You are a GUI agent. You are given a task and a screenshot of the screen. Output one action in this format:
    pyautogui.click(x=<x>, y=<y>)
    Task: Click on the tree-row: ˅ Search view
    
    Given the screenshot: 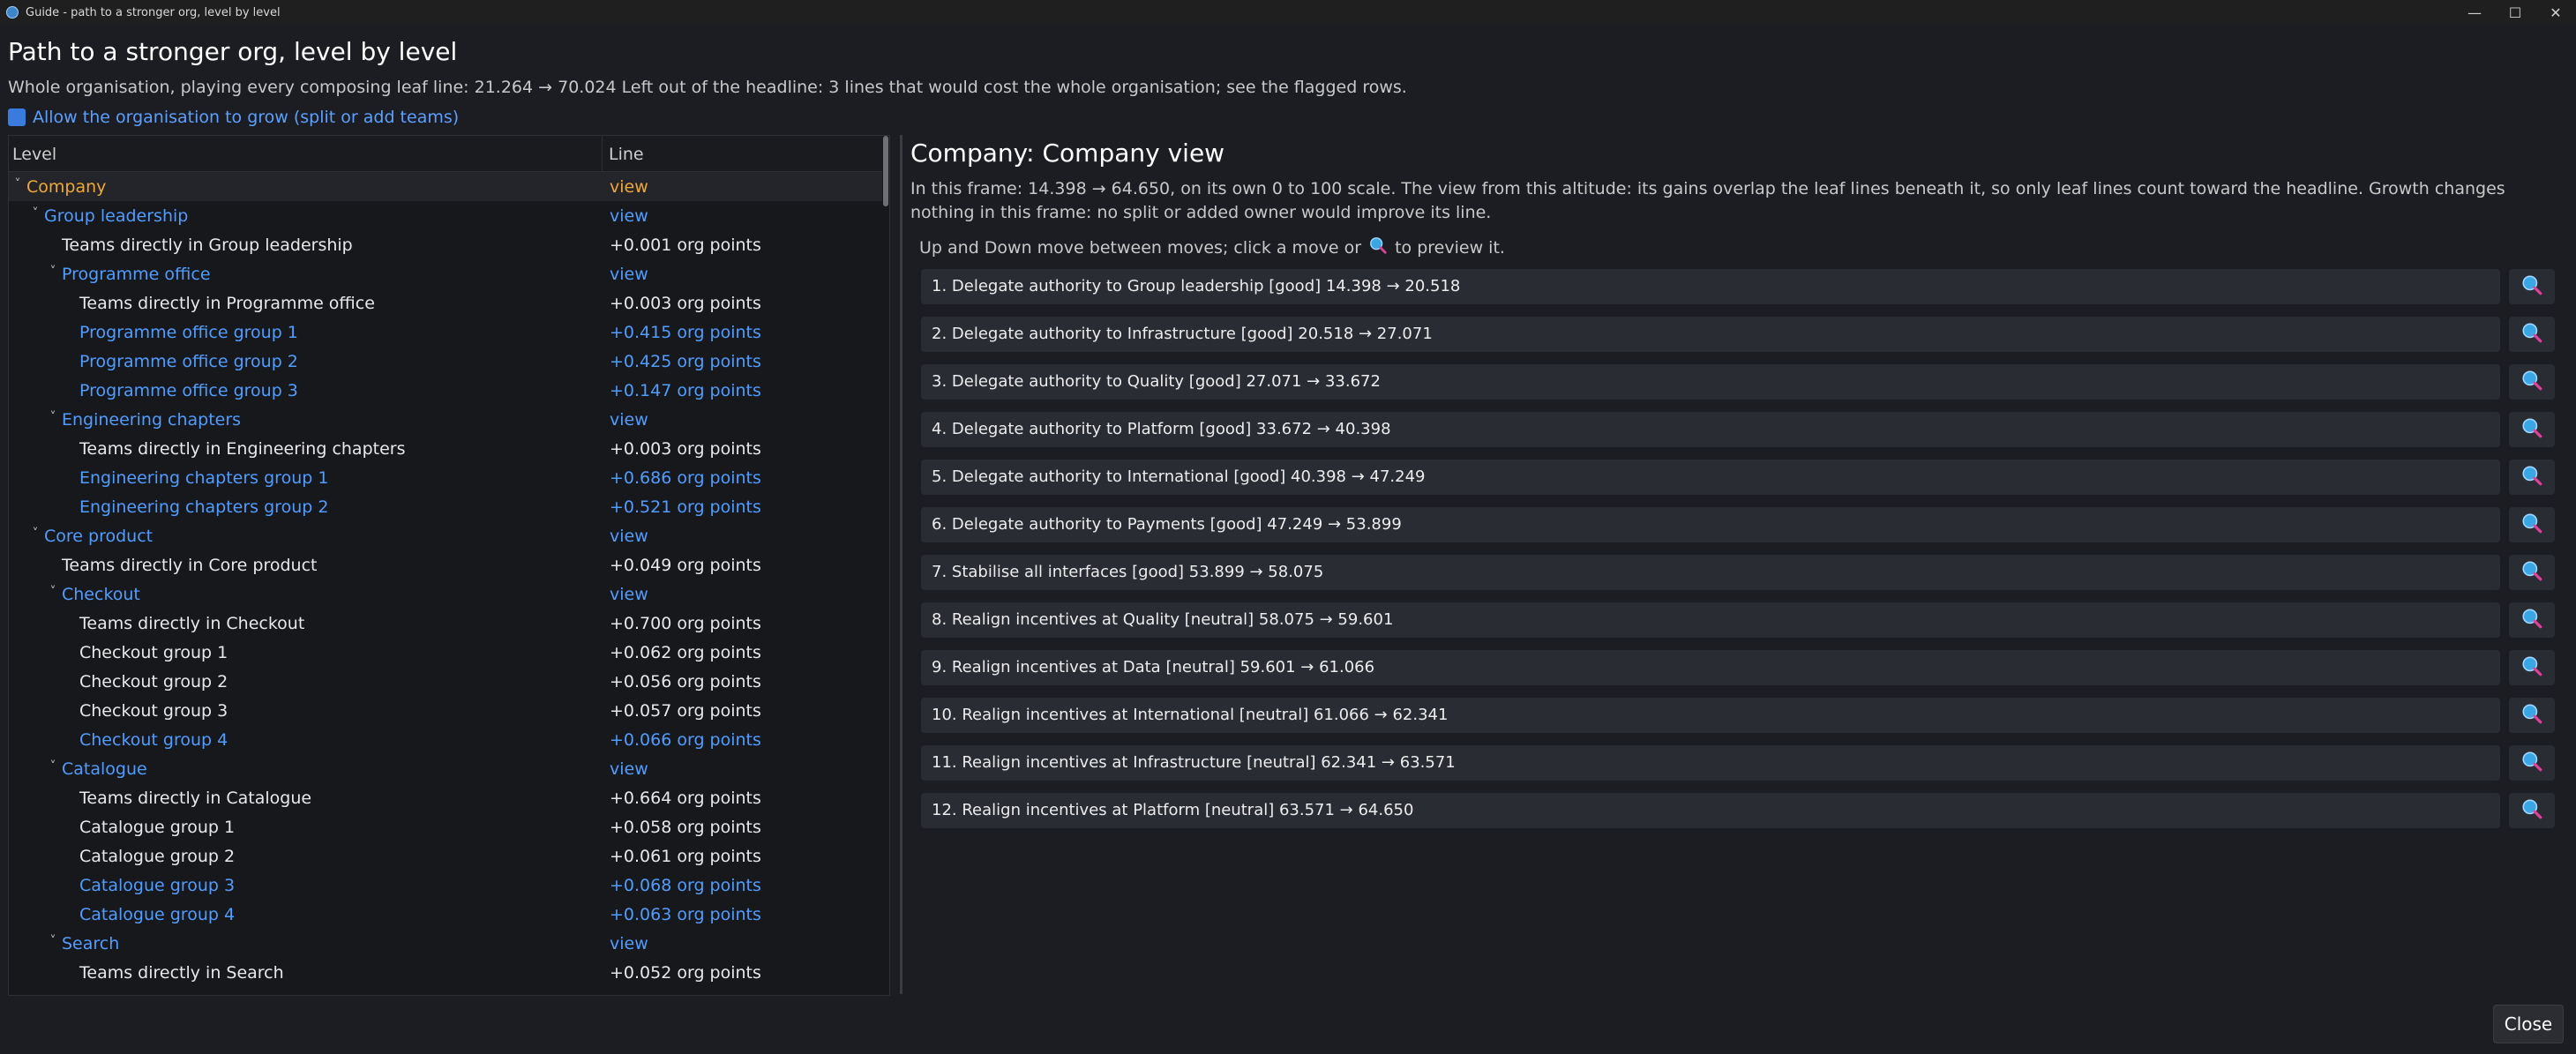 What is the action you would take?
    pyautogui.click(x=446, y=943)
    